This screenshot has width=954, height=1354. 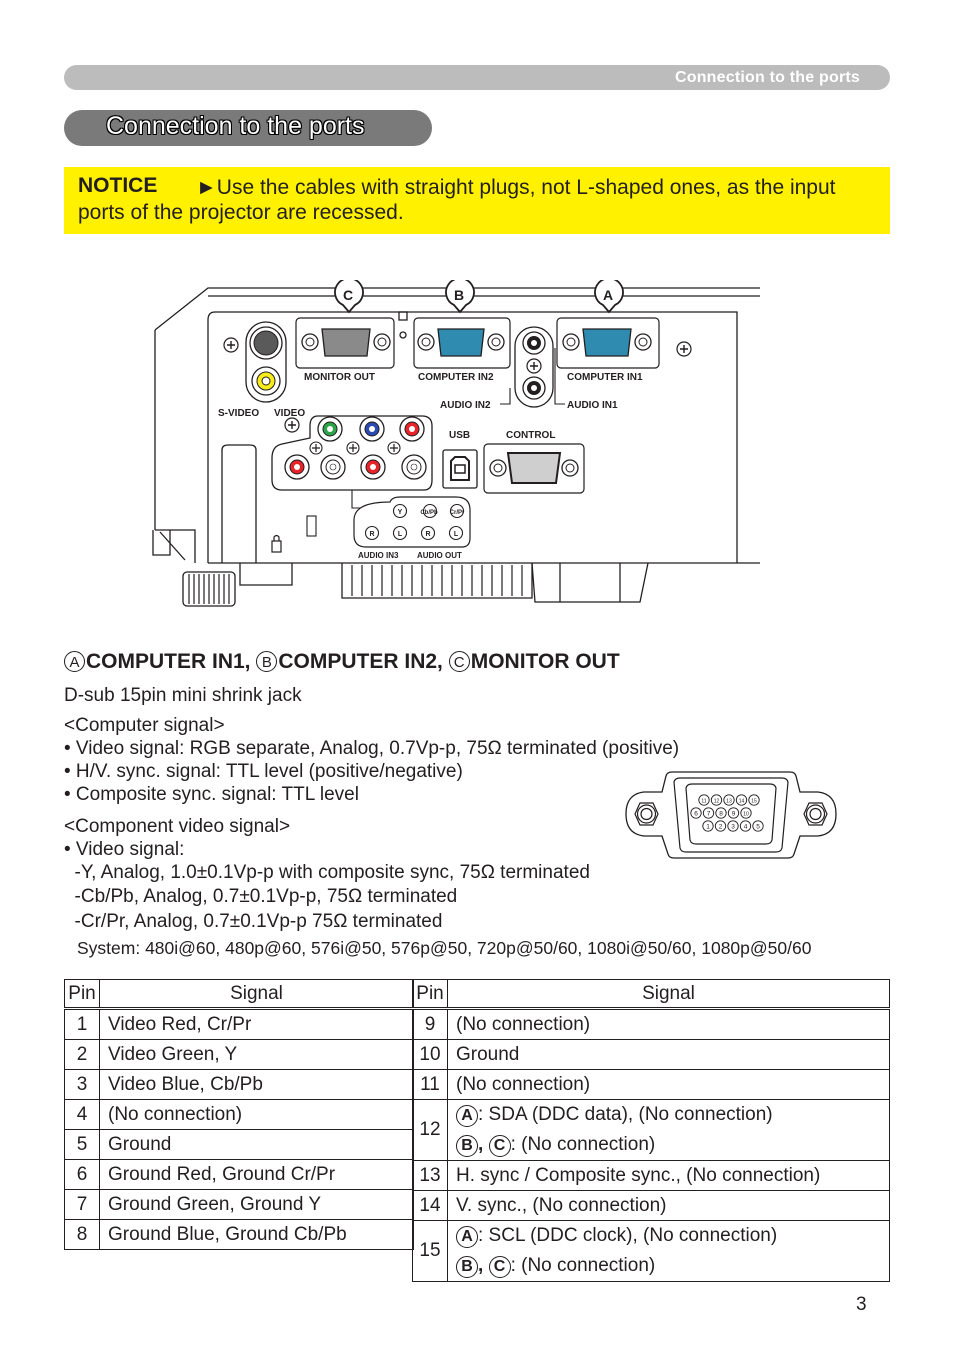 What do you see at coordinates (339, 377) in the screenshot?
I see `monitor-out-label: MONITOR OUT` at bounding box center [339, 377].